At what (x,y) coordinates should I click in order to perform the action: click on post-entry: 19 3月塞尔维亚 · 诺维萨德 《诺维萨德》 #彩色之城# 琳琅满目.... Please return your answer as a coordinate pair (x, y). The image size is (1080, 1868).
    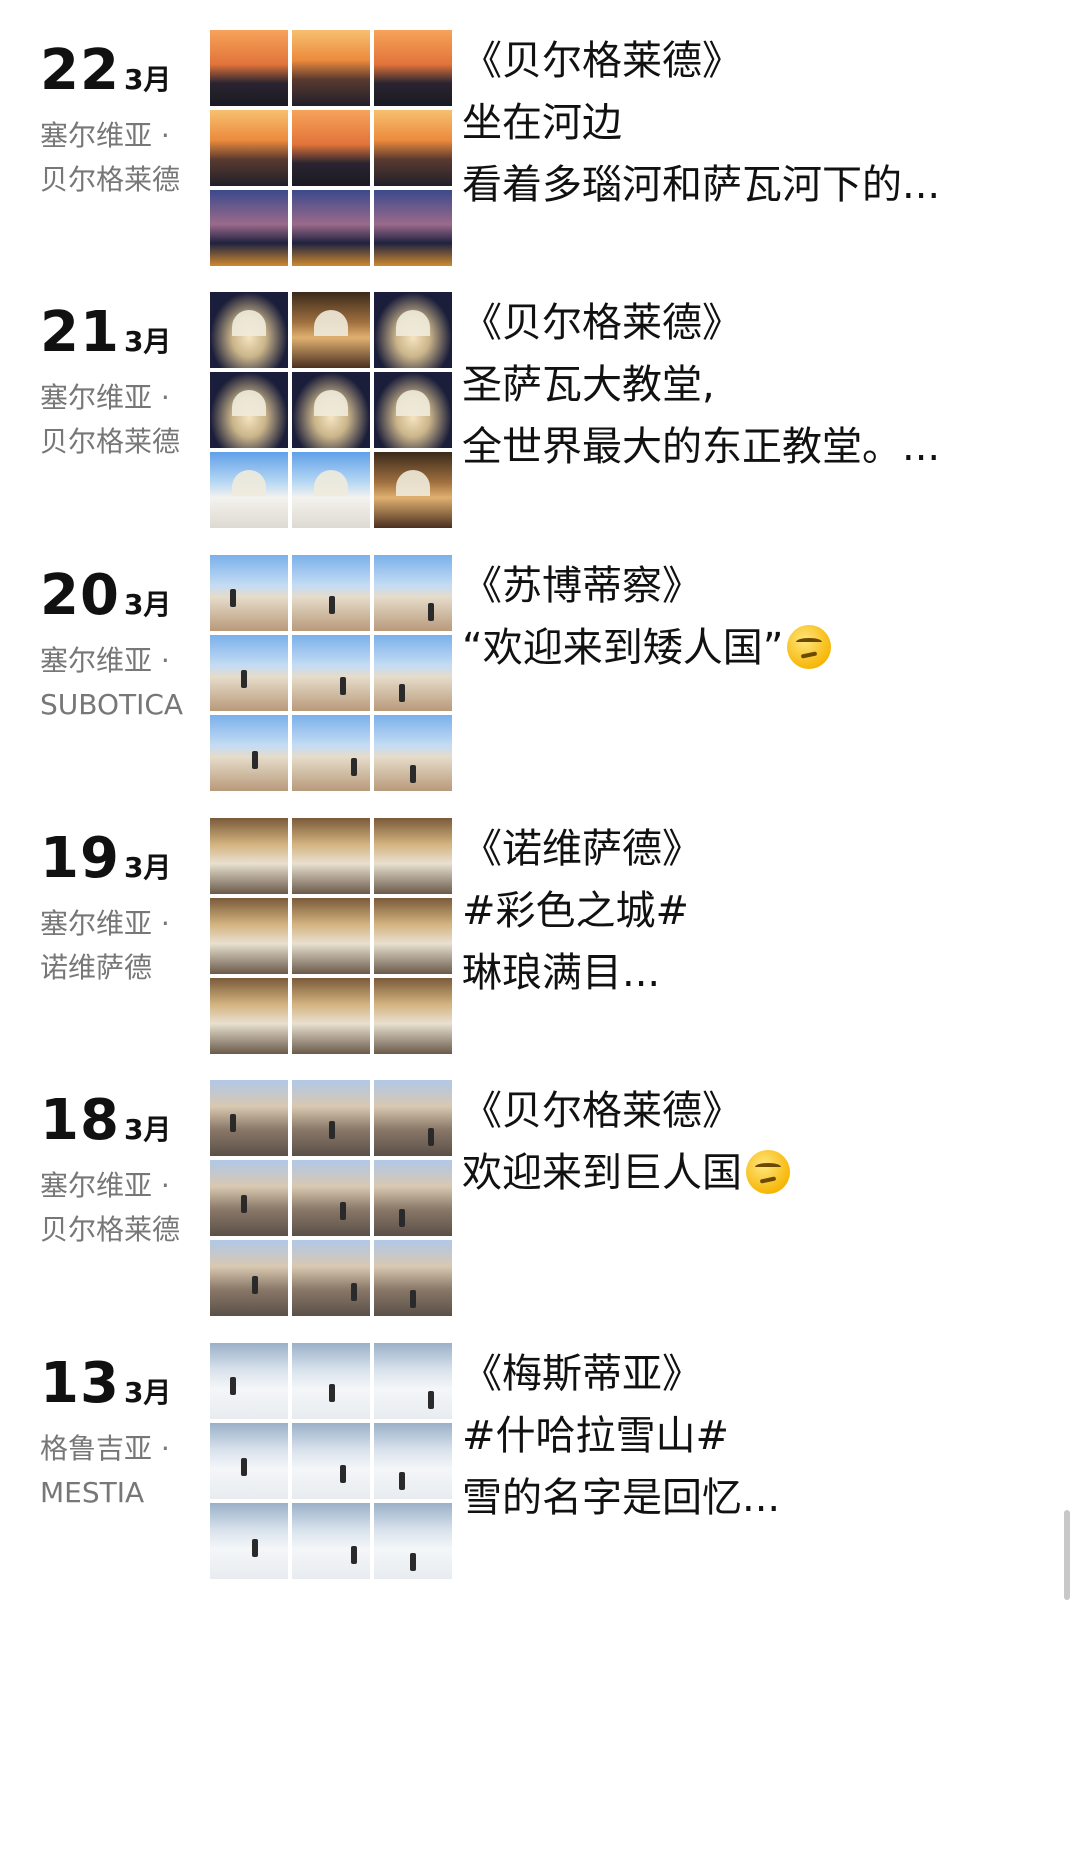
    Looking at the image, I should click on (540, 943).